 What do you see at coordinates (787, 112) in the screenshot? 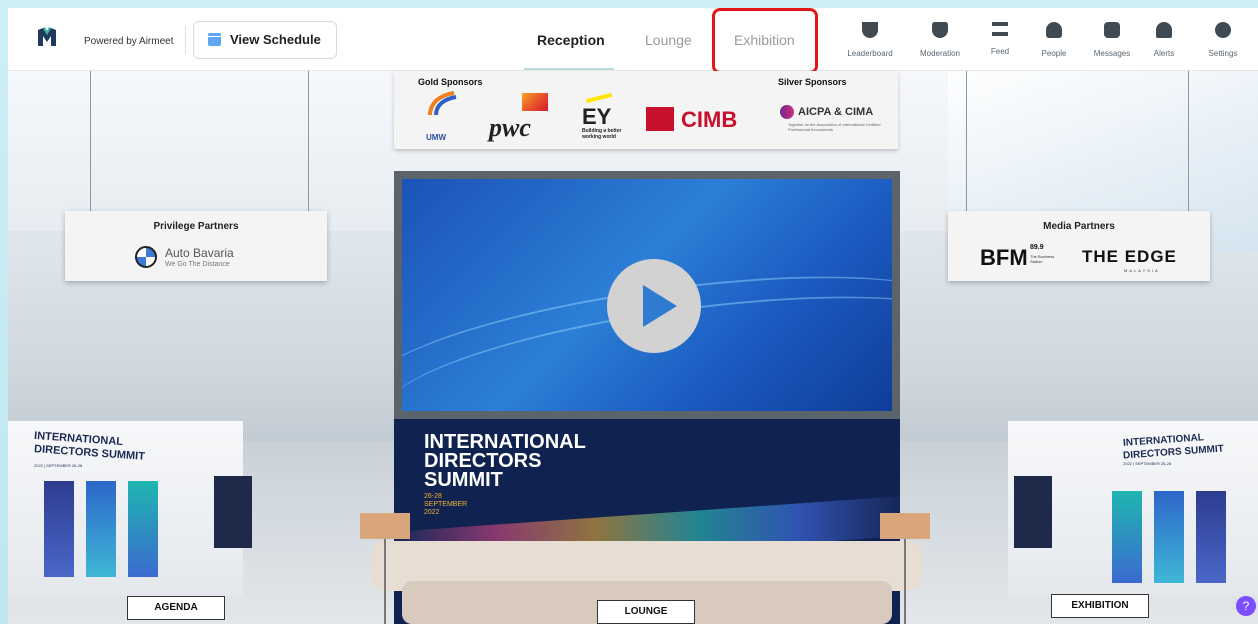
I see `aicpa-mark` at bounding box center [787, 112].